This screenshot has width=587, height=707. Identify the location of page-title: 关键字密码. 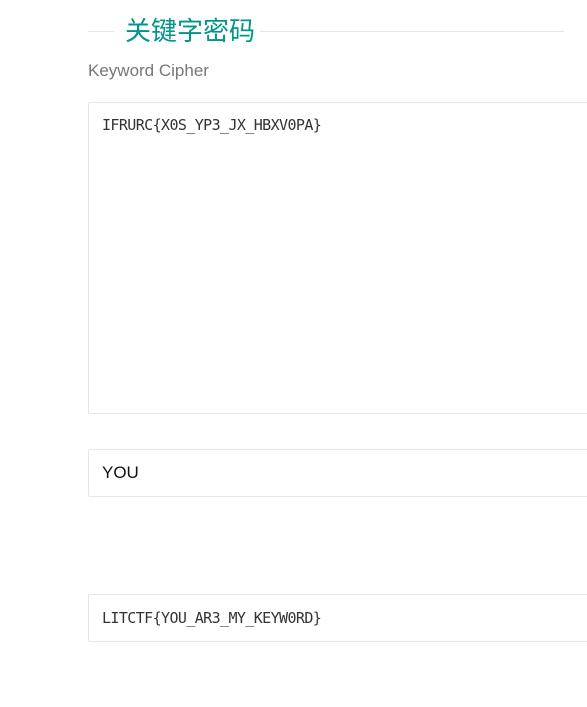
(190, 32).